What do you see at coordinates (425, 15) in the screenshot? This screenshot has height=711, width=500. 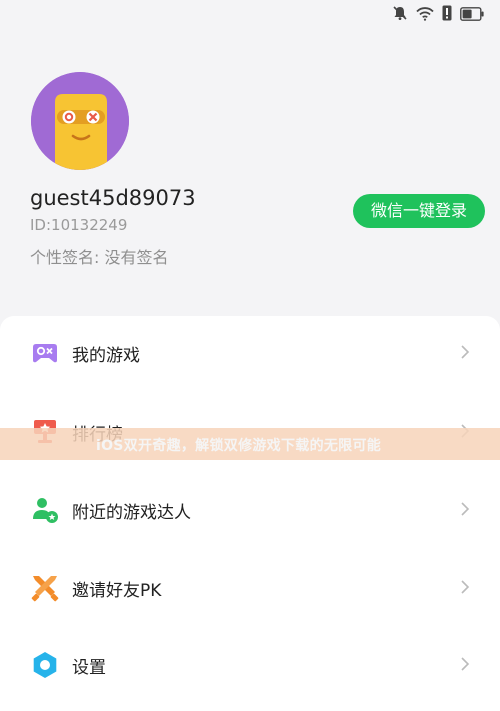 I see `wifi-icon` at bounding box center [425, 15].